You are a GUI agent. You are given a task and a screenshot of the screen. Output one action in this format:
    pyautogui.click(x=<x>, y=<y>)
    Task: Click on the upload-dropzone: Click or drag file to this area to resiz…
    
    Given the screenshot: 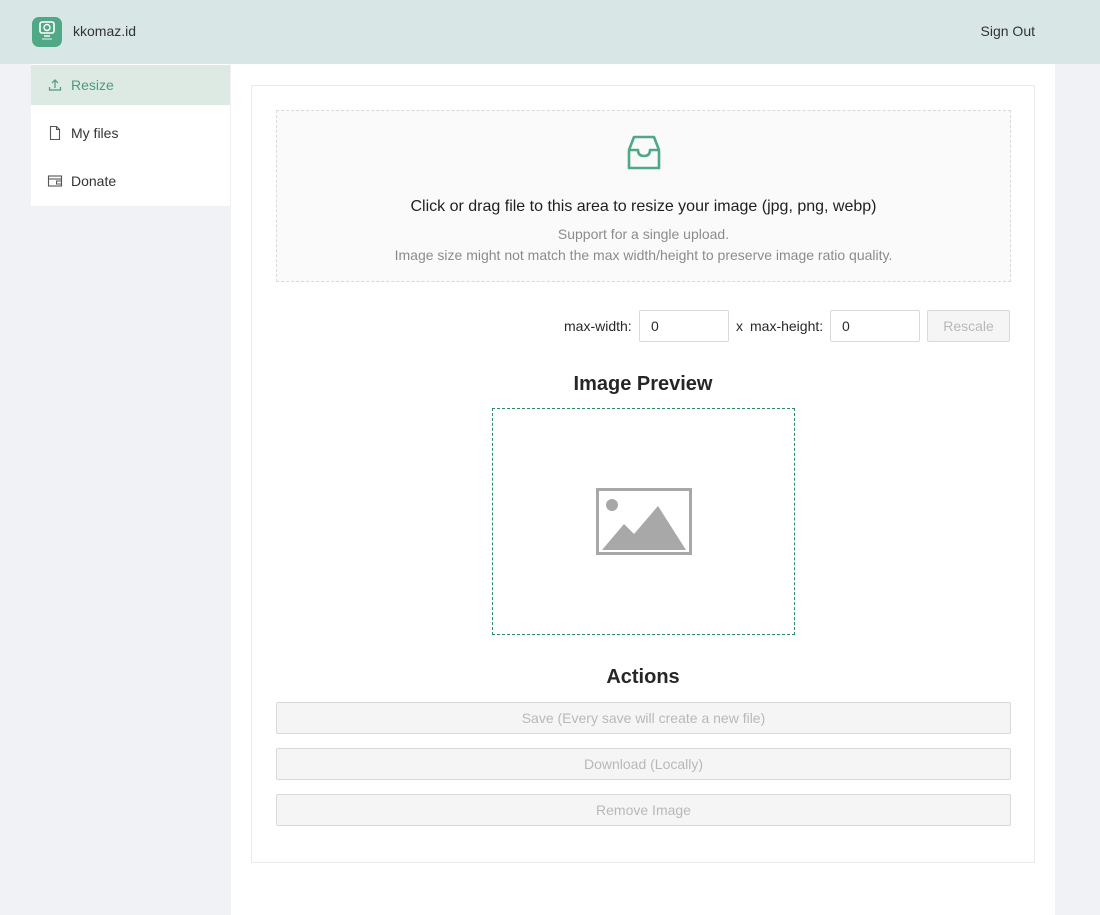 What is the action you would take?
    pyautogui.click(x=643, y=196)
    